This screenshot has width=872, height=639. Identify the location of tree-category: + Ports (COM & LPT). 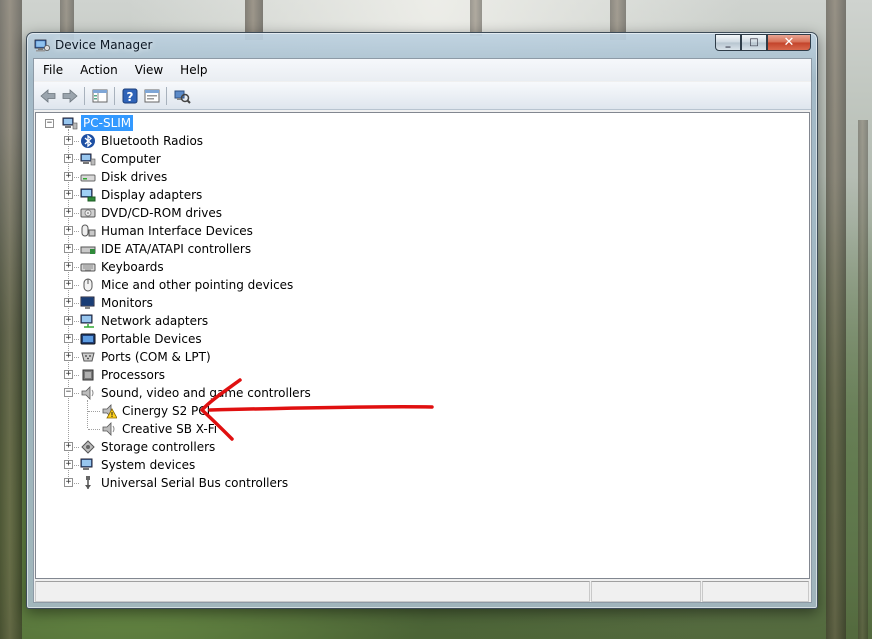
(138, 357).